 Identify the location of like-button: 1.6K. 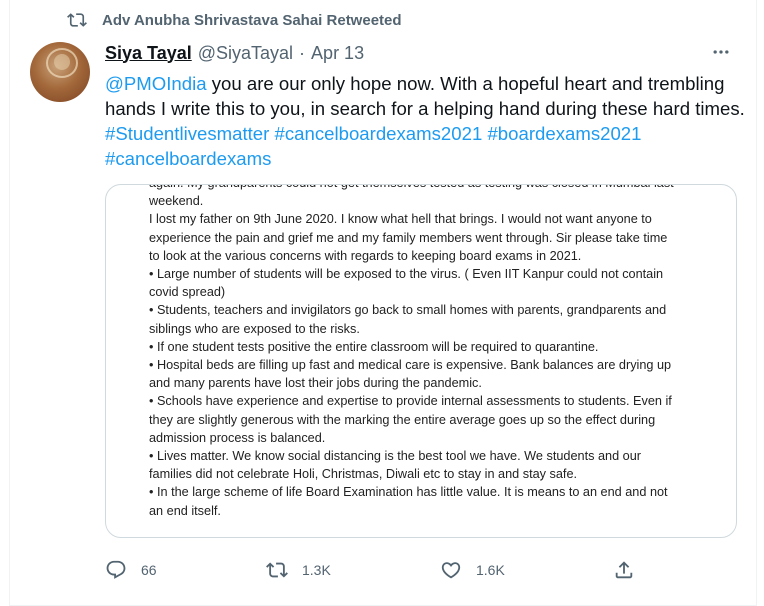
(472, 570).